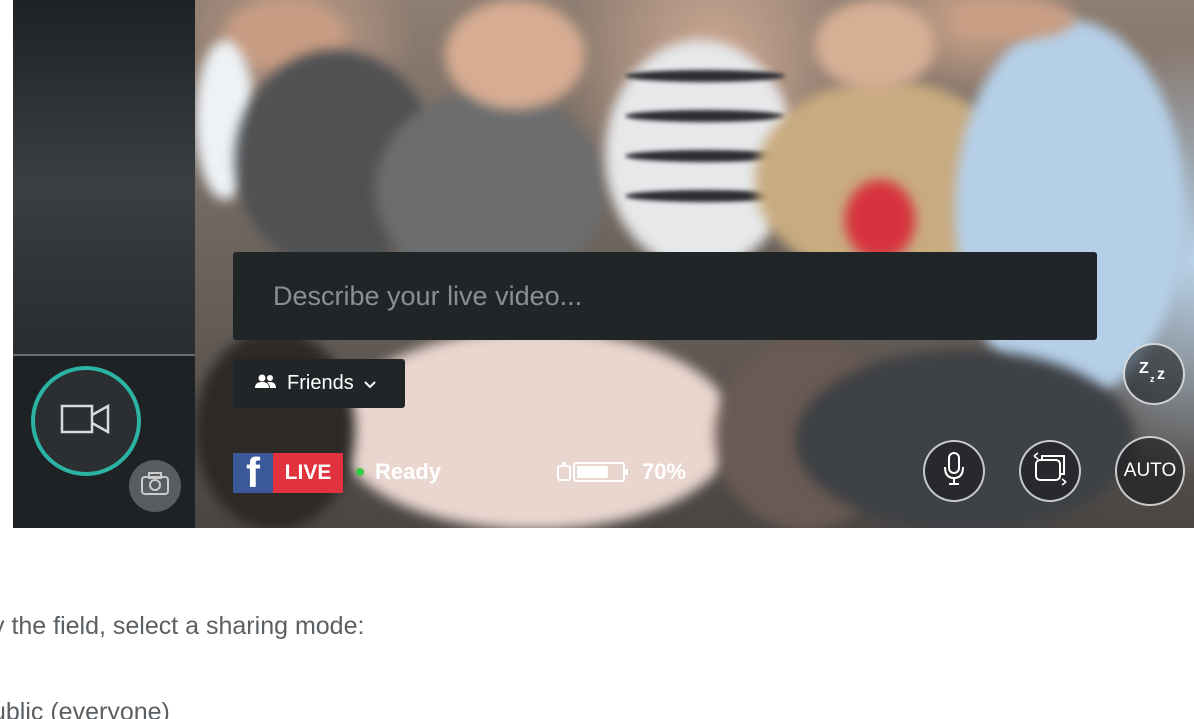 This screenshot has height=719, width=1194. What do you see at coordinates (1150, 471) in the screenshot?
I see `auto-mode-button: AUTO` at bounding box center [1150, 471].